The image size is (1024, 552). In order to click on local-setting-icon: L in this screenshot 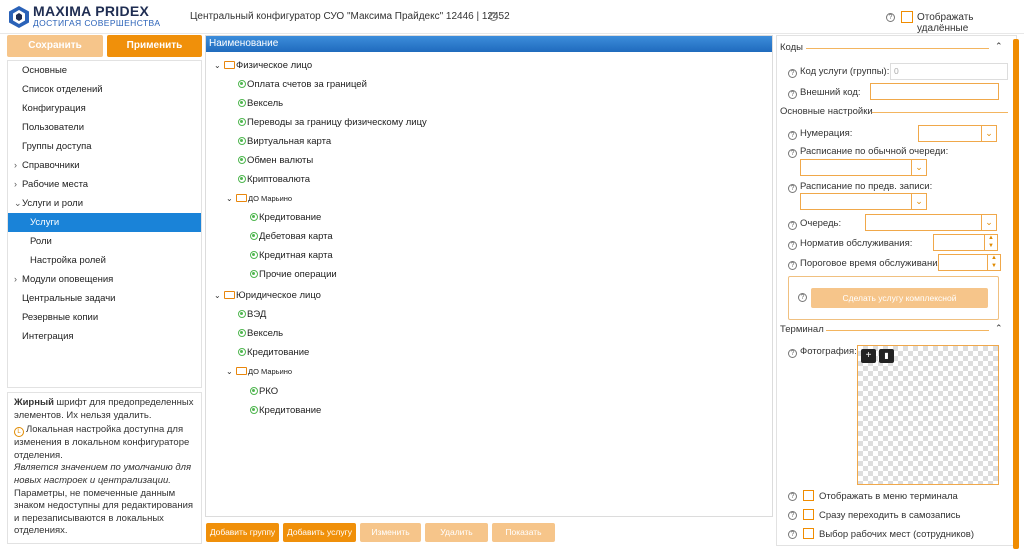, I will do `click(19, 432)`.